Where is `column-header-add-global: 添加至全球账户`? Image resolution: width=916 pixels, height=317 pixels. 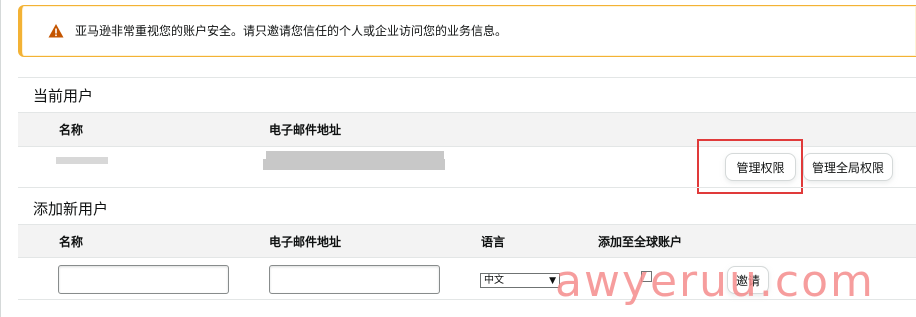 column-header-add-global: 添加至全球账户 is located at coordinates (640, 242).